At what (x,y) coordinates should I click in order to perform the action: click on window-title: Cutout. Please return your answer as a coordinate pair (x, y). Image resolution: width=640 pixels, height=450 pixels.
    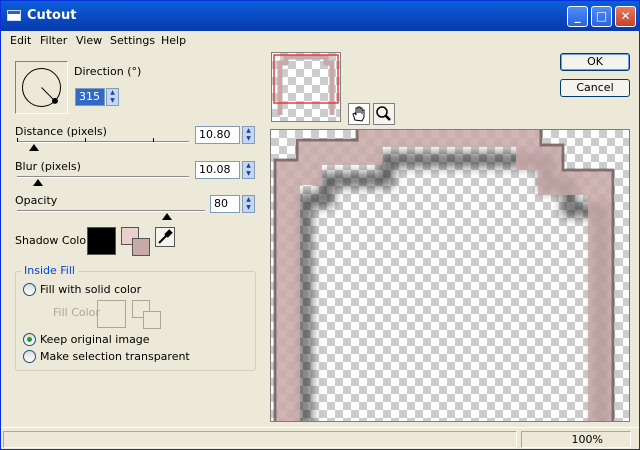
    Looking at the image, I should click on (52, 15).